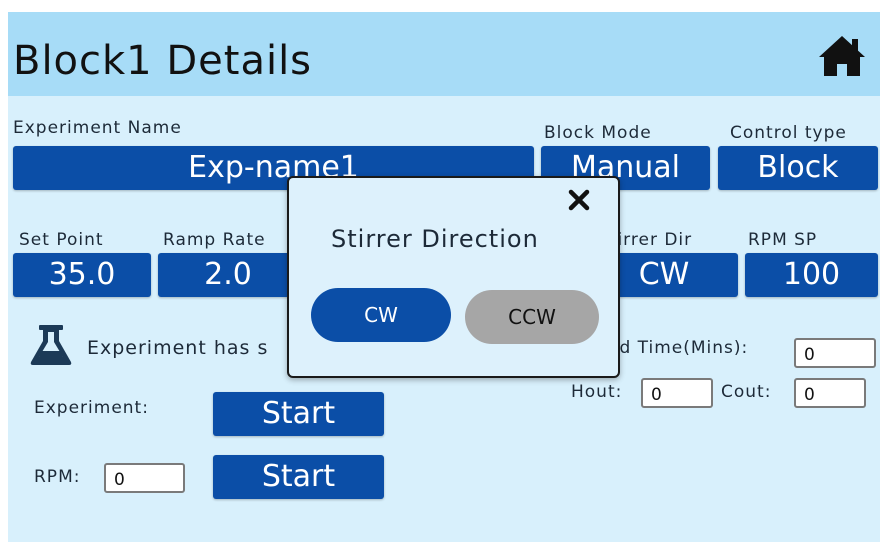 The height and width of the screenshot is (542, 880). What do you see at coordinates (453, 277) in the screenshot?
I see `stirrer-direction-dialog: Stirrer Direction CW CCW` at bounding box center [453, 277].